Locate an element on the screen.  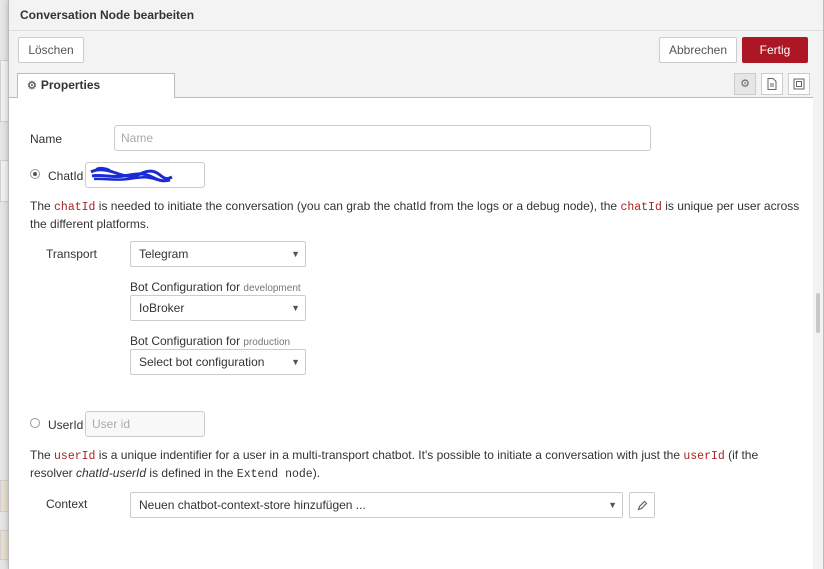
chatid-label: ChatId is located at coordinates (66, 176).